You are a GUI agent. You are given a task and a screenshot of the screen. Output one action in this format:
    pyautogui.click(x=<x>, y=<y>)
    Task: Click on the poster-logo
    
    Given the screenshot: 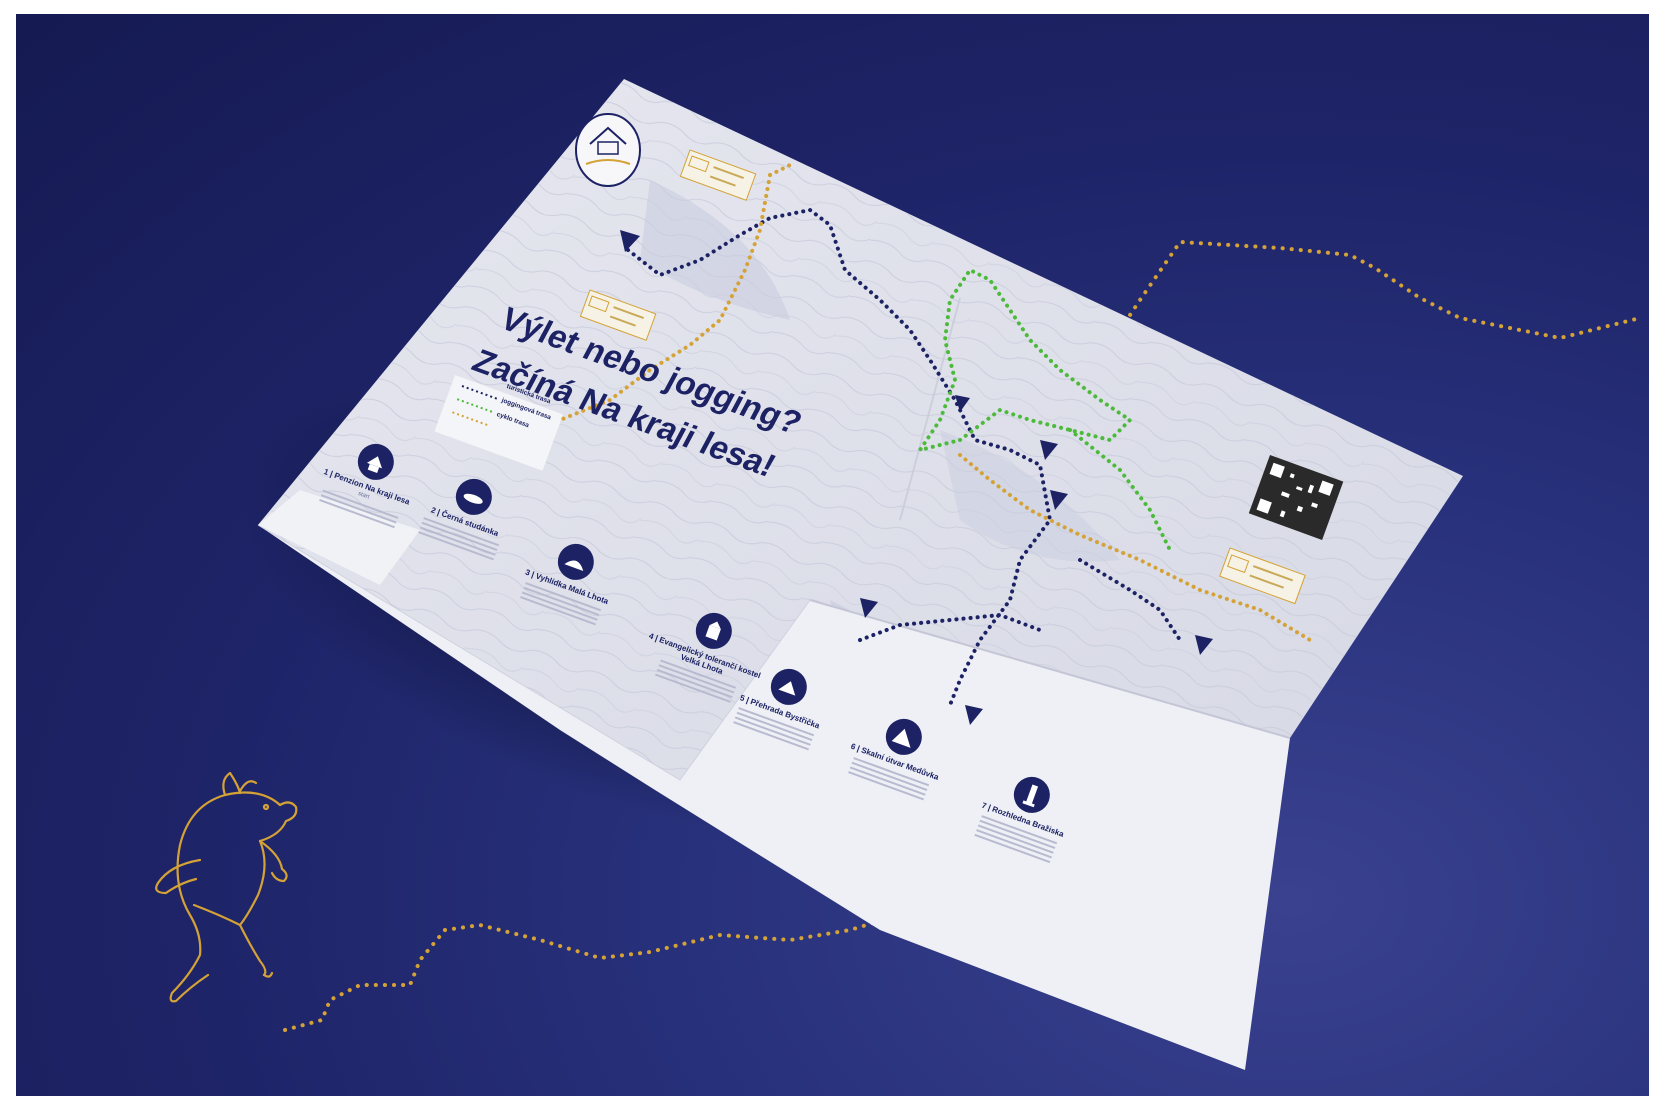 What is the action you would take?
    pyautogui.click(x=608, y=150)
    